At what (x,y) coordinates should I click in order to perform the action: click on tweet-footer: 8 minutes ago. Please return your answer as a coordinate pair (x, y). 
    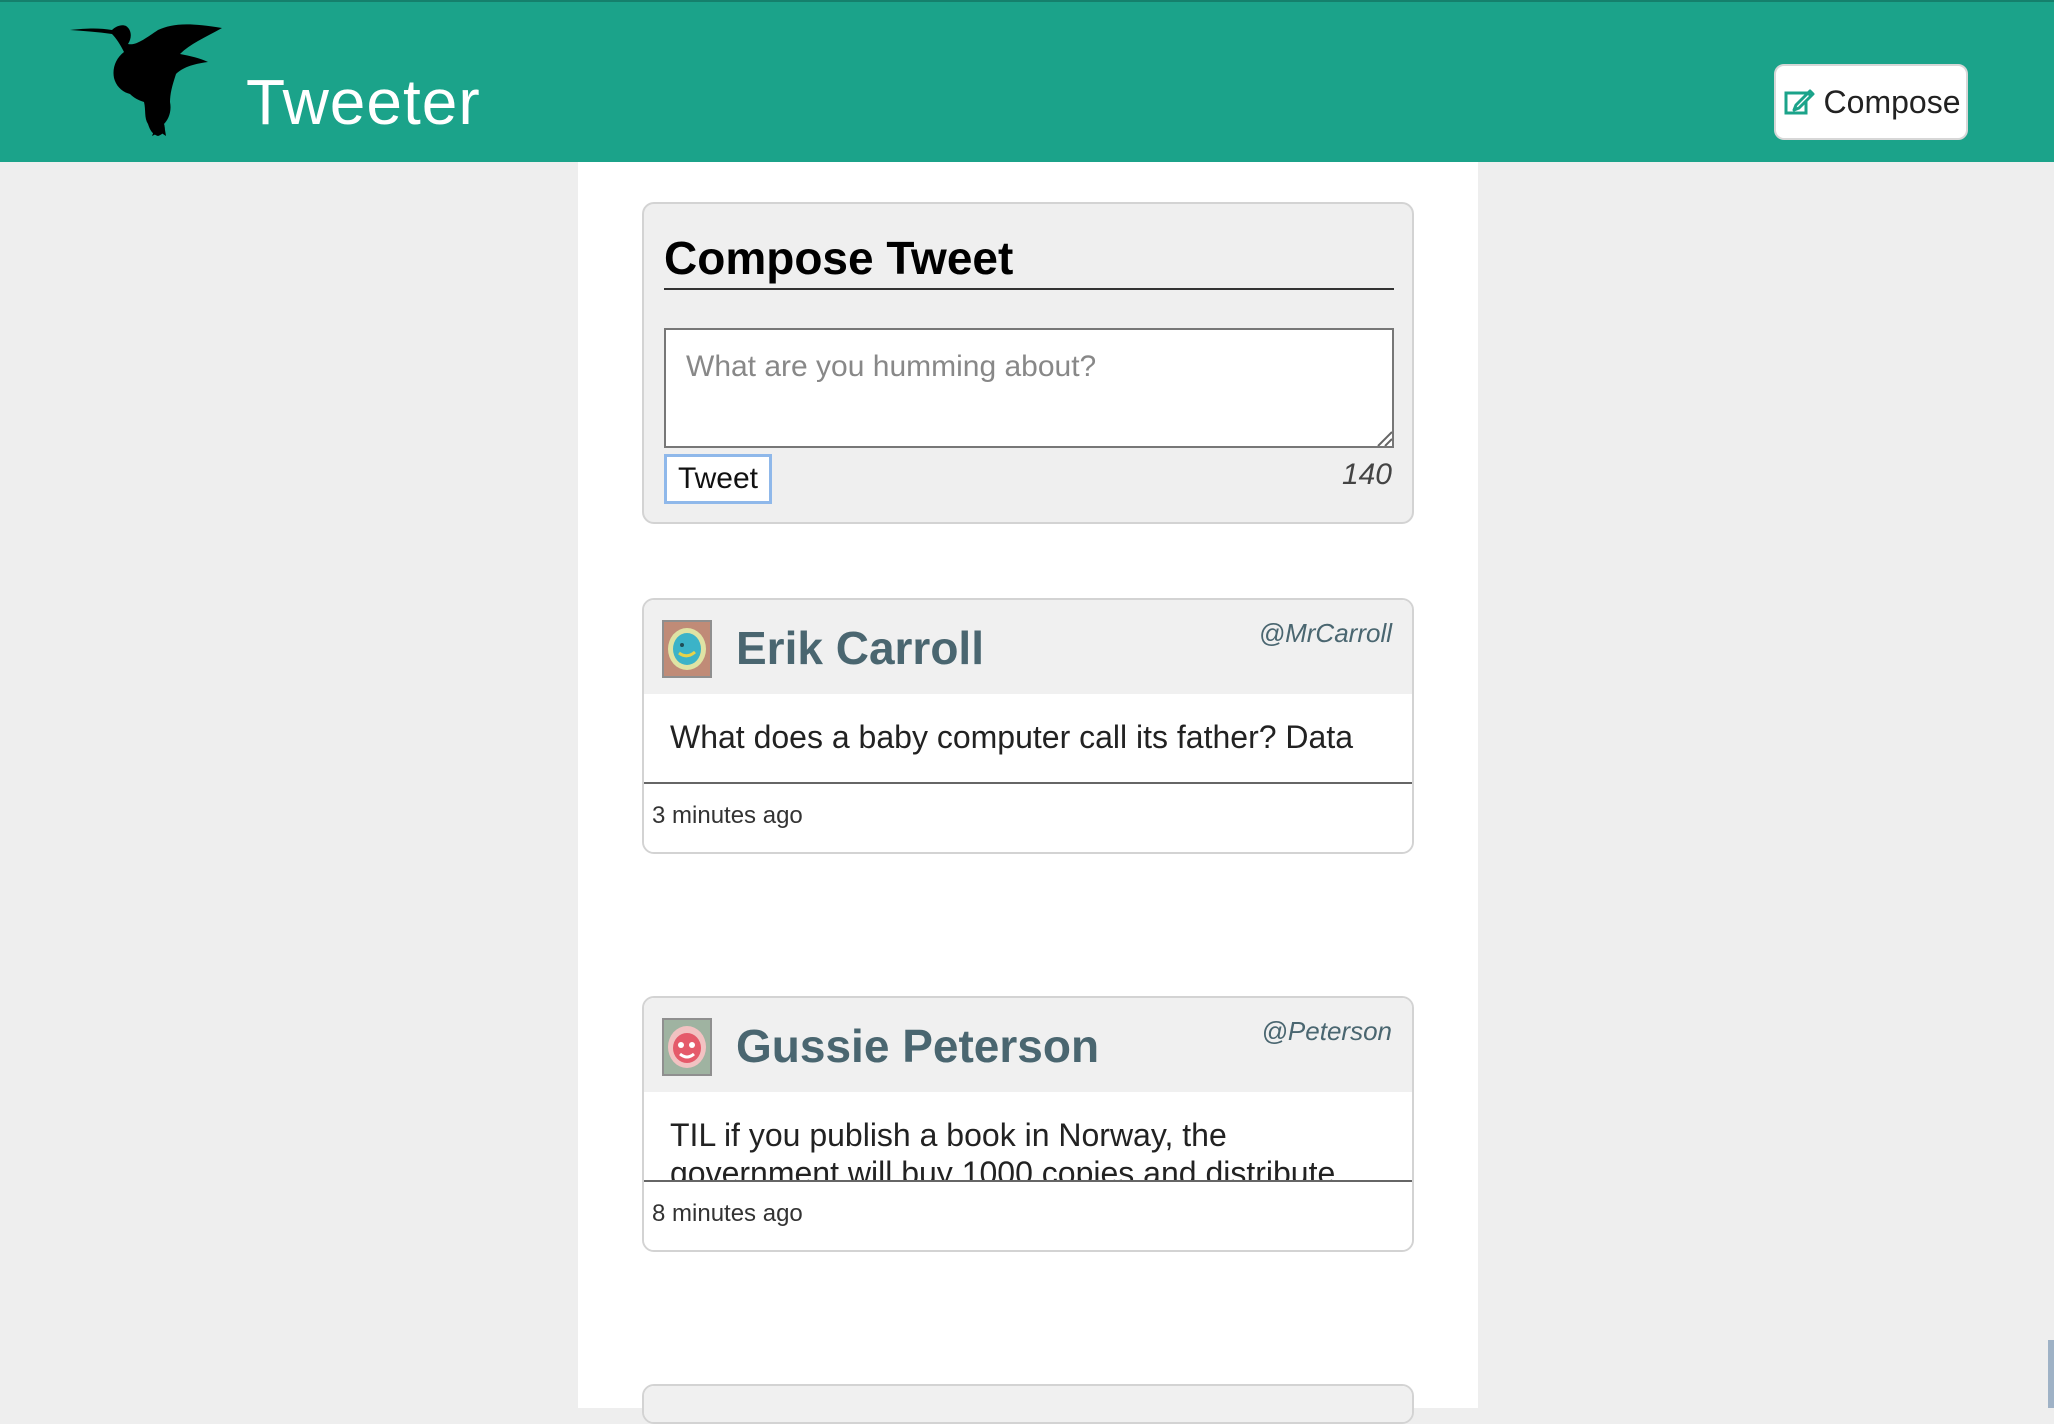
    Looking at the image, I should click on (1028, 1215).